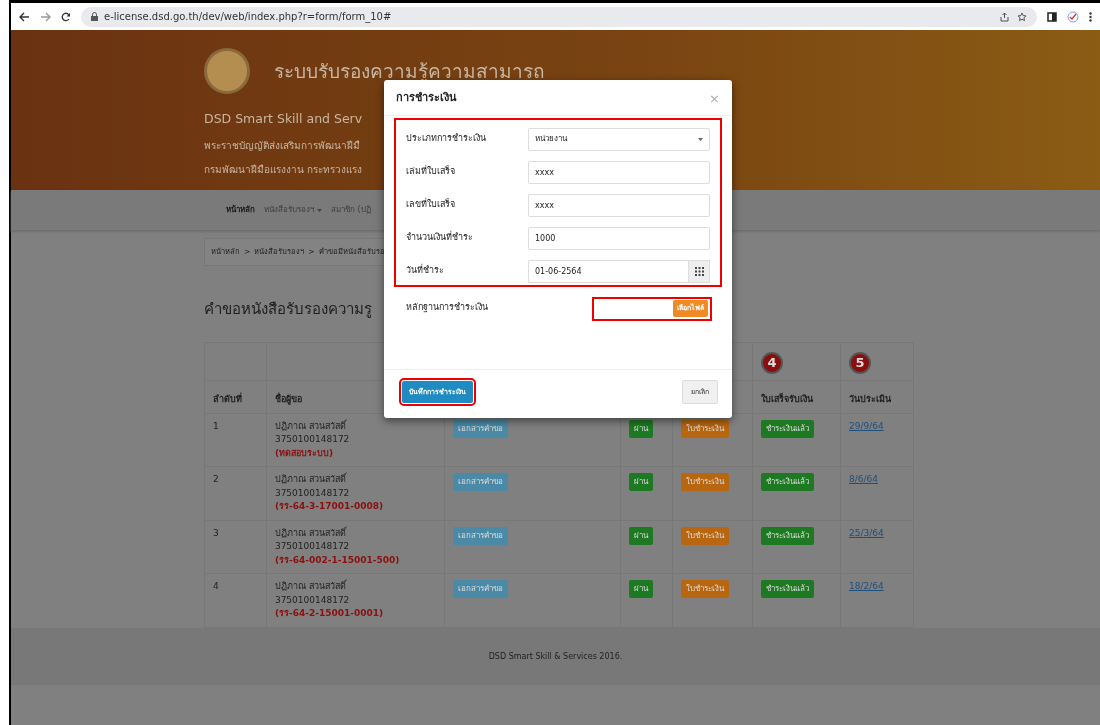 The height and width of the screenshot is (725, 1100). What do you see at coordinates (240, 210) in the screenshot?
I see `nav-link: หน้าหลัก` at bounding box center [240, 210].